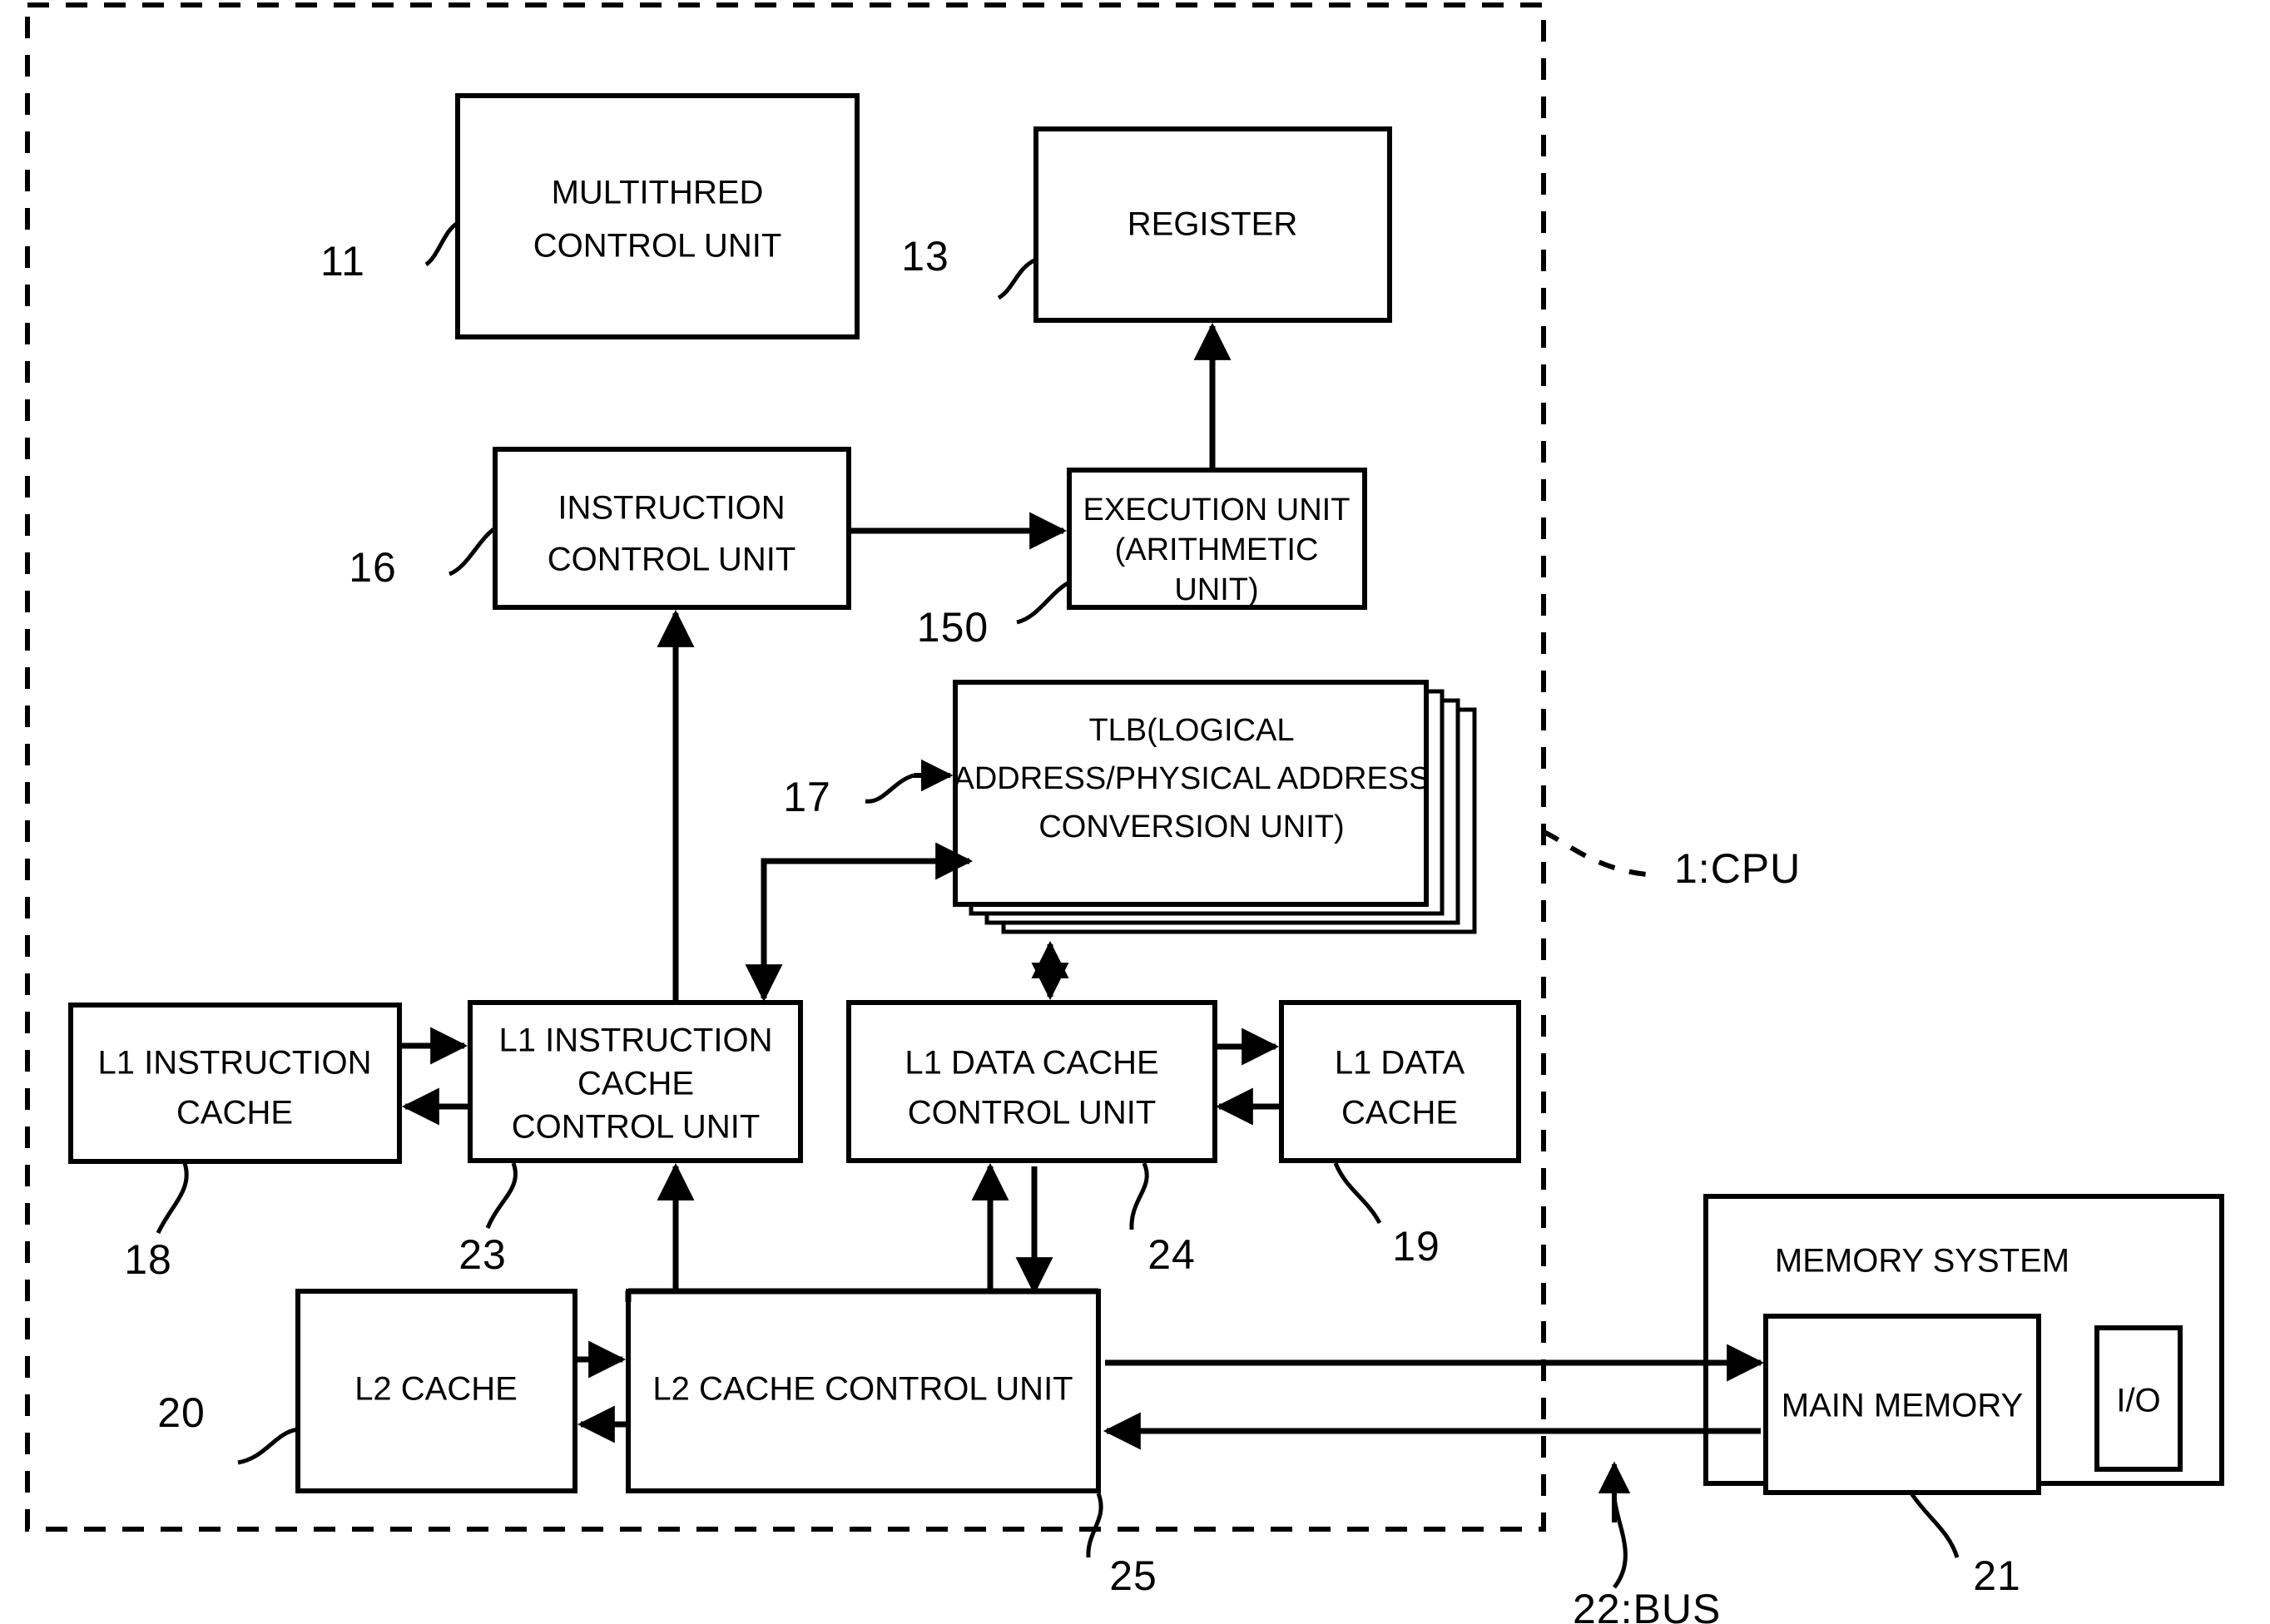 The image size is (2270, 1624). I want to click on cpu-label-leader, so click(1601, 854).